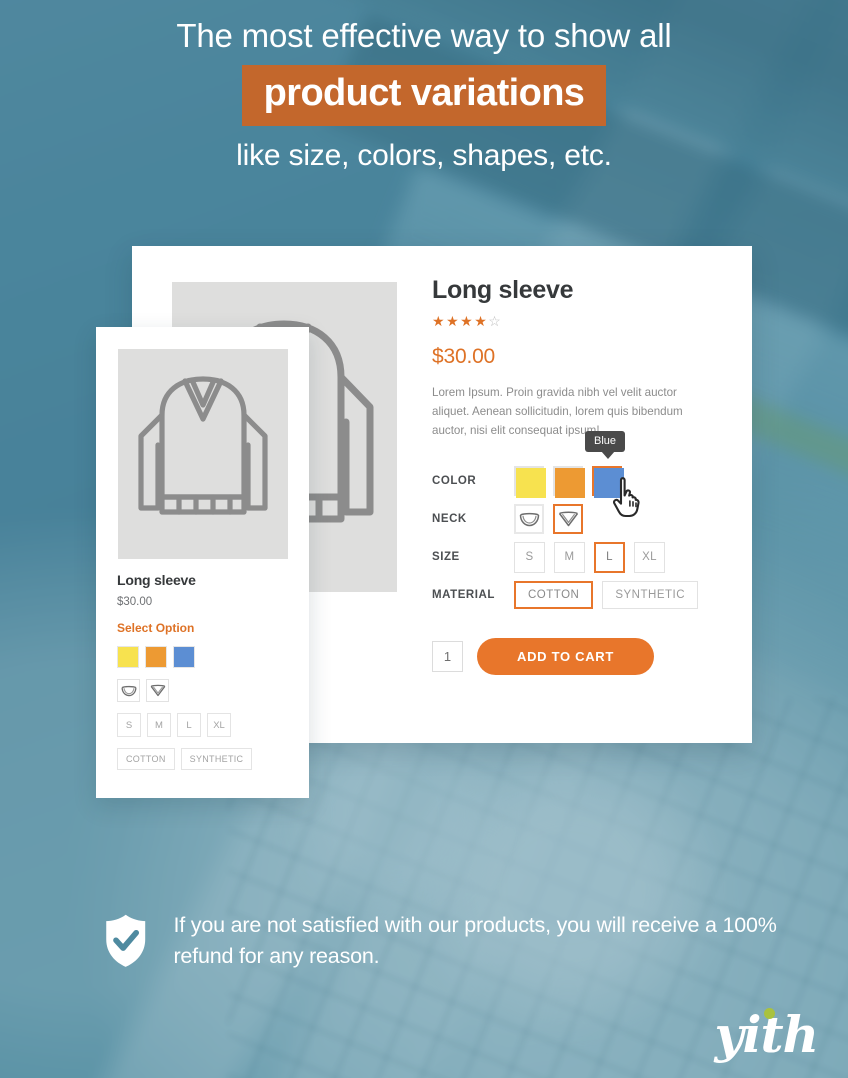  What do you see at coordinates (569, 557) in the screenshot?
I see `size-option-m: M` at bounding box center [569, 557].